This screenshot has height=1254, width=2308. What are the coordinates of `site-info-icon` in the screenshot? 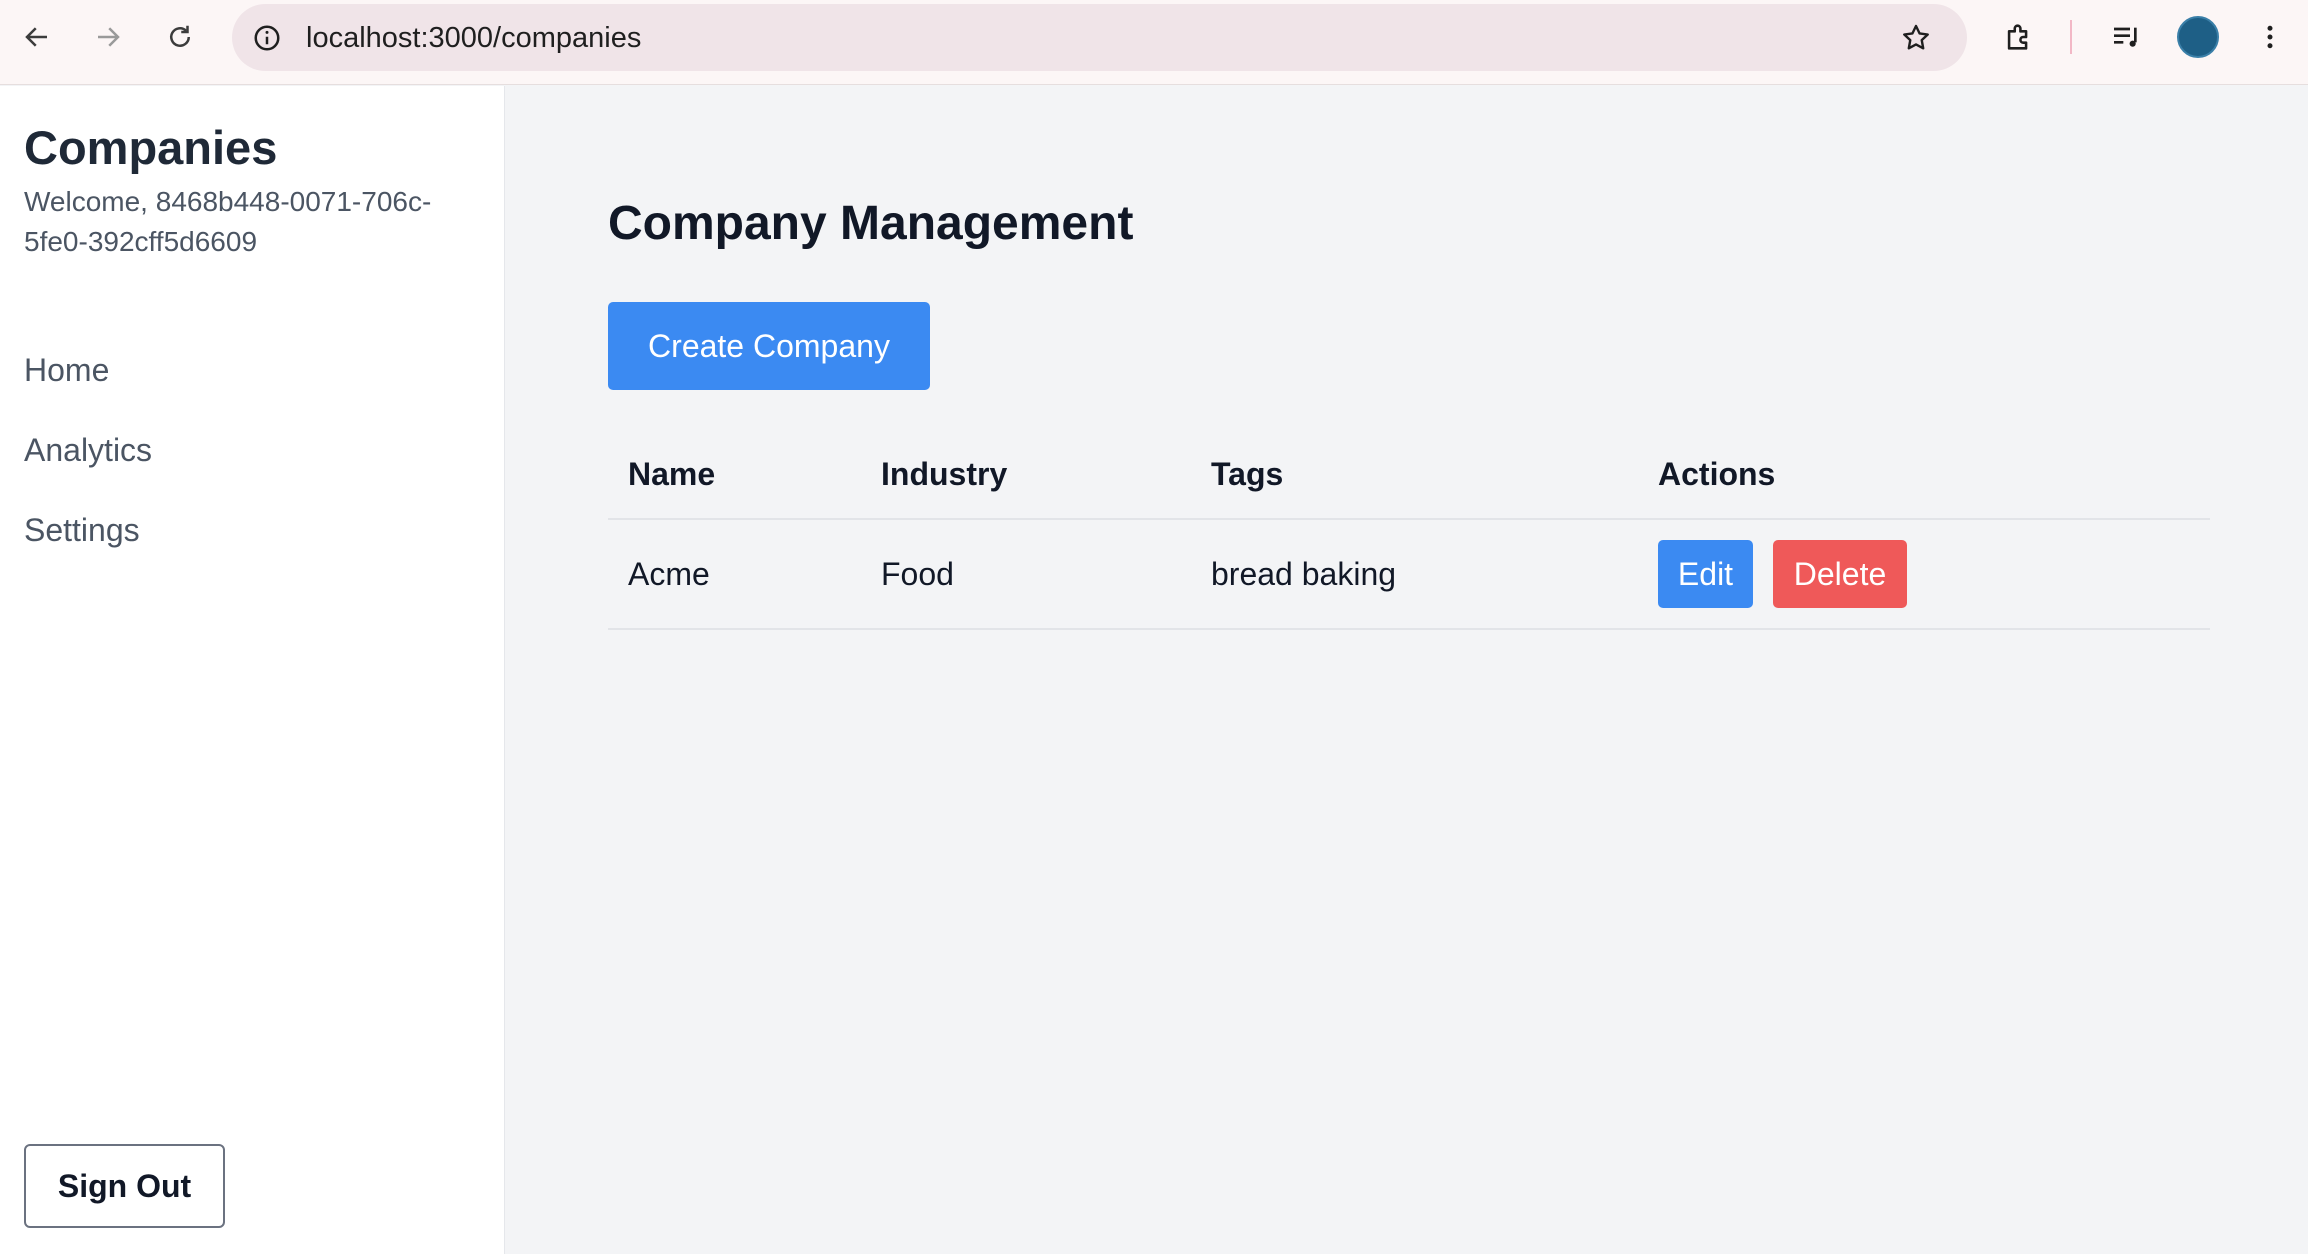 It's located at (266, 37).